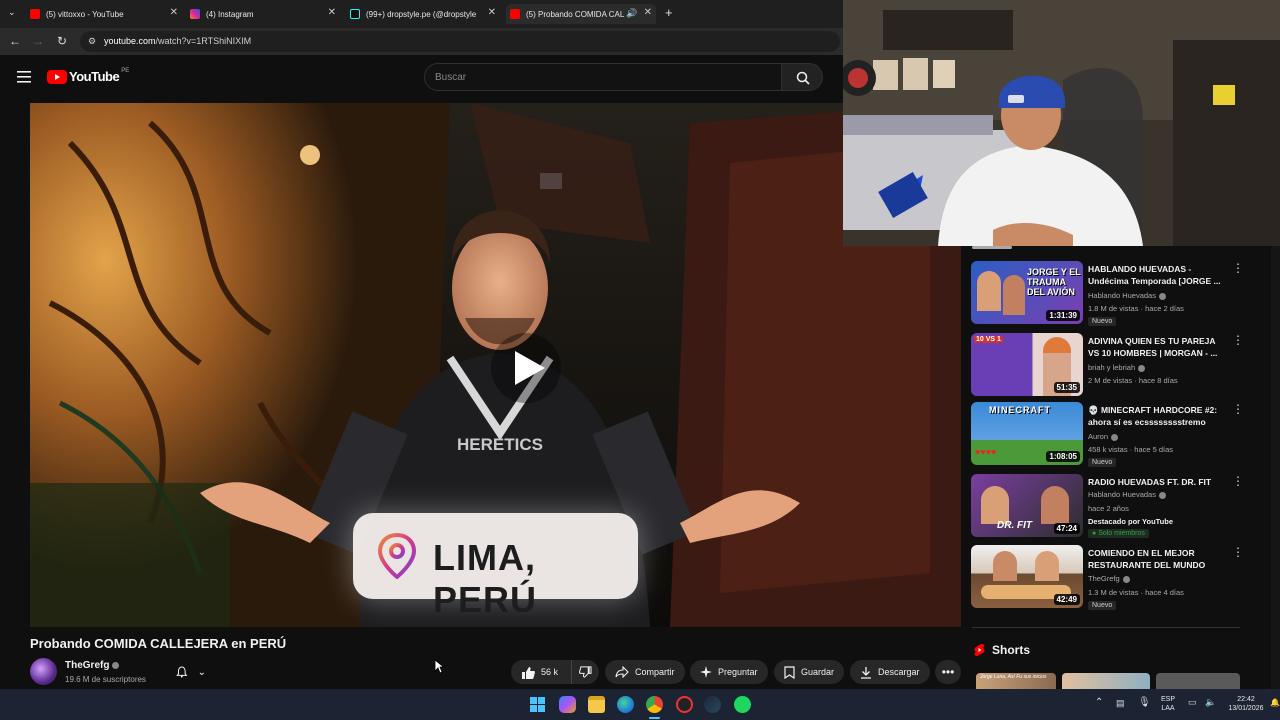 The height and width of the screenshot is (720, 1280). What do you see at coordinates (1027, 292) in the screenshot?
I see `video-thumbnail: JORGE Y EL TRAUMA DEL AVIÓN 1:31:39` at bounding box center [1027, 292].